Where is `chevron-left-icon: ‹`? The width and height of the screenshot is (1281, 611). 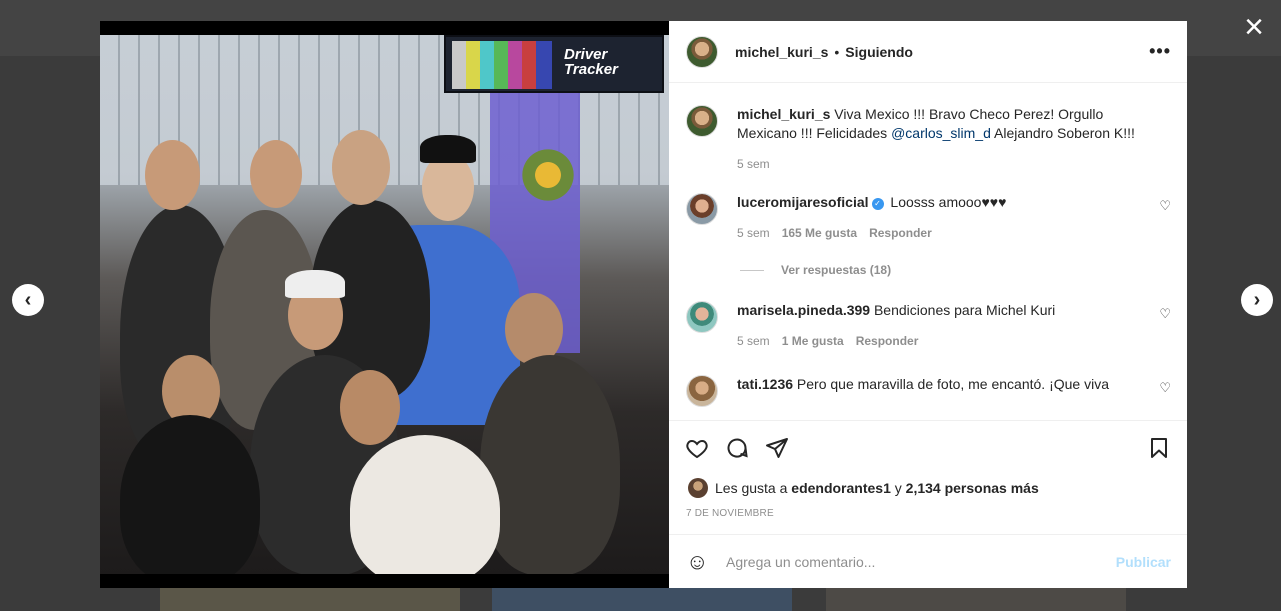 chevron-left-icon: ‹ is located at coordinates (28, 300).